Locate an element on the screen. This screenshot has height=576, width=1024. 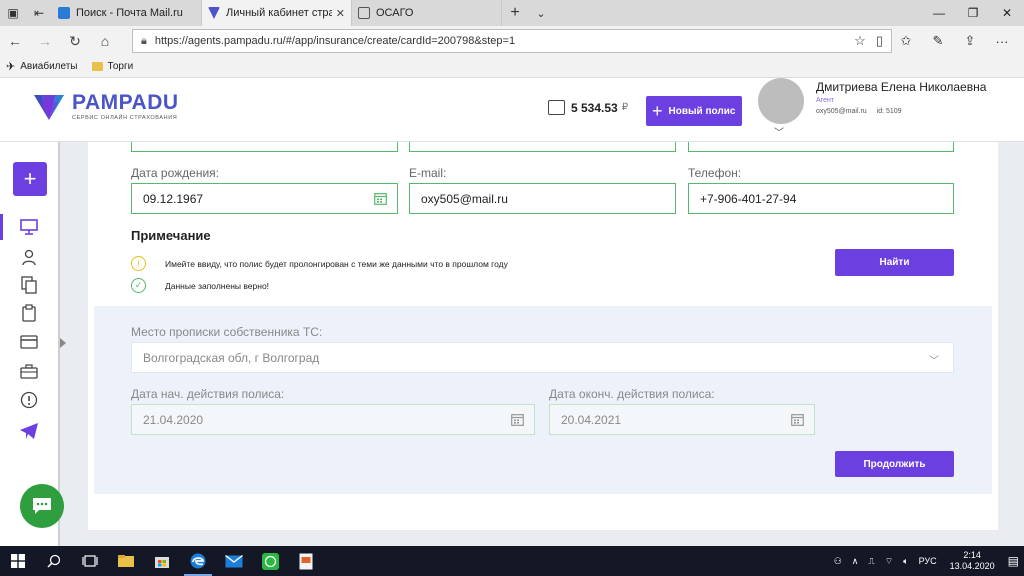
tab-title: ОСАГО is located at coordinates (395, 13).